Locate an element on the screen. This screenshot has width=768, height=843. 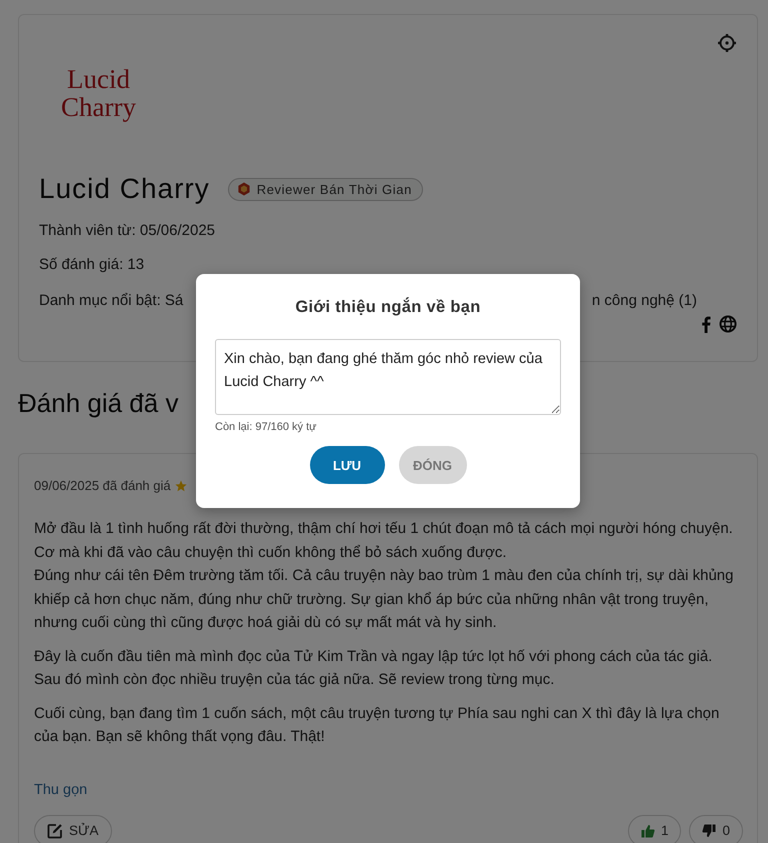
review-date: 09/06/2025 đã đánh giá is located at coordinates (102, 485).